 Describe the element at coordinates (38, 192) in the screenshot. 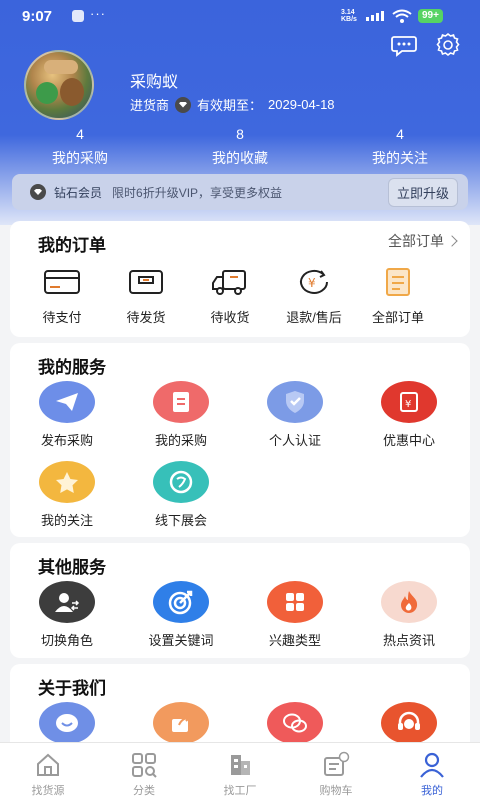

I see `diamond-icon` at that location.